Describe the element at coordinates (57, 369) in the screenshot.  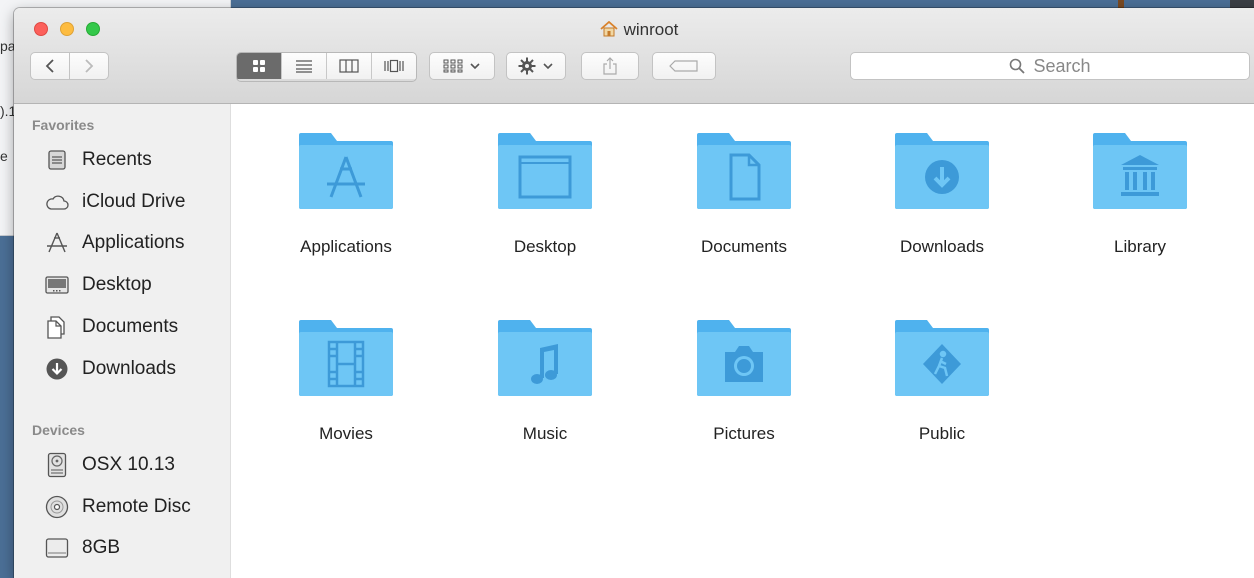
I see `downloads-icon` at that location.